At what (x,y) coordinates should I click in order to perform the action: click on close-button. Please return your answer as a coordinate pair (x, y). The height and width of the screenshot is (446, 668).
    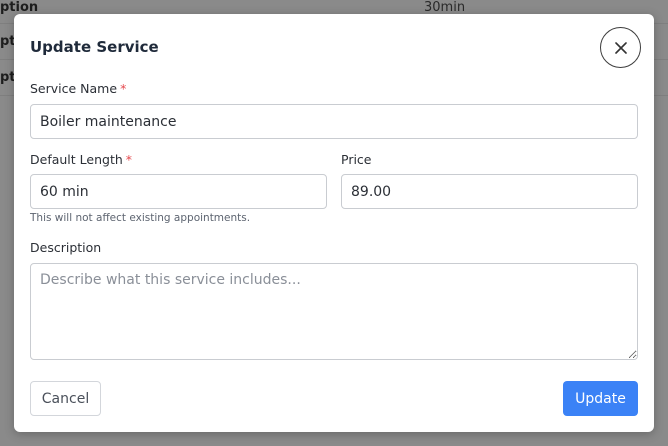
    Looking at the image, I should click on (620, 47).